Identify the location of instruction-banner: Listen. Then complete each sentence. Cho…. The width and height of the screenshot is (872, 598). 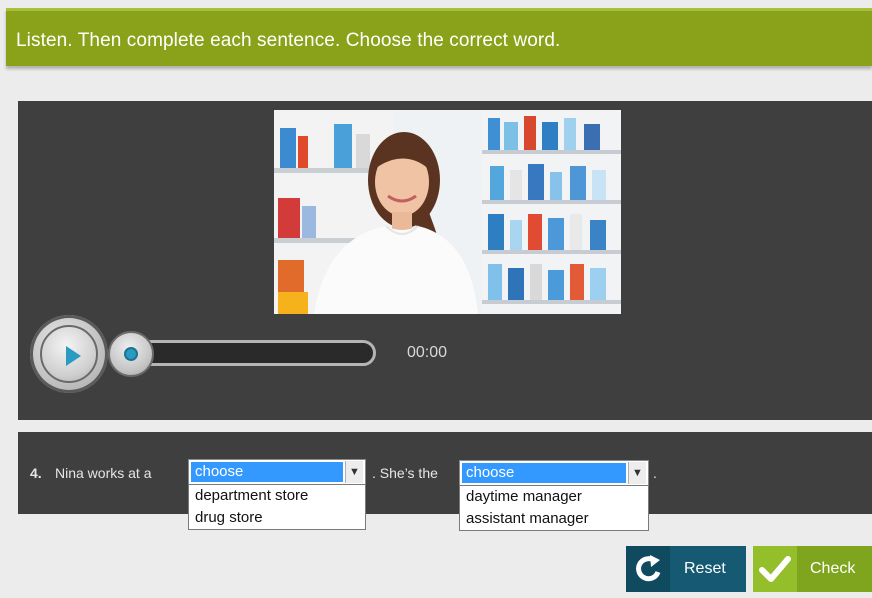
(439, 37).